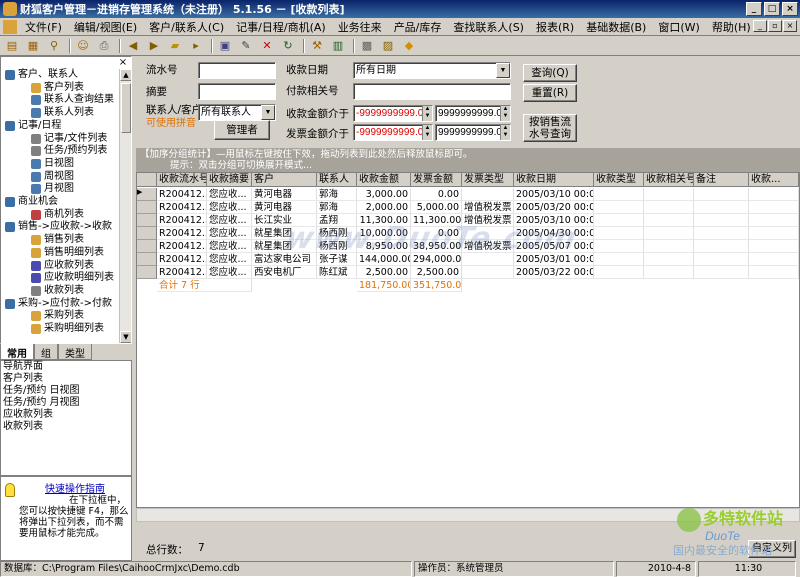 Image resolution: width=800 pixels, height=577 pixels. Describe the element at coordinates (468, 515) in the screenshot. I see `grid-hscrollbar` at that location.